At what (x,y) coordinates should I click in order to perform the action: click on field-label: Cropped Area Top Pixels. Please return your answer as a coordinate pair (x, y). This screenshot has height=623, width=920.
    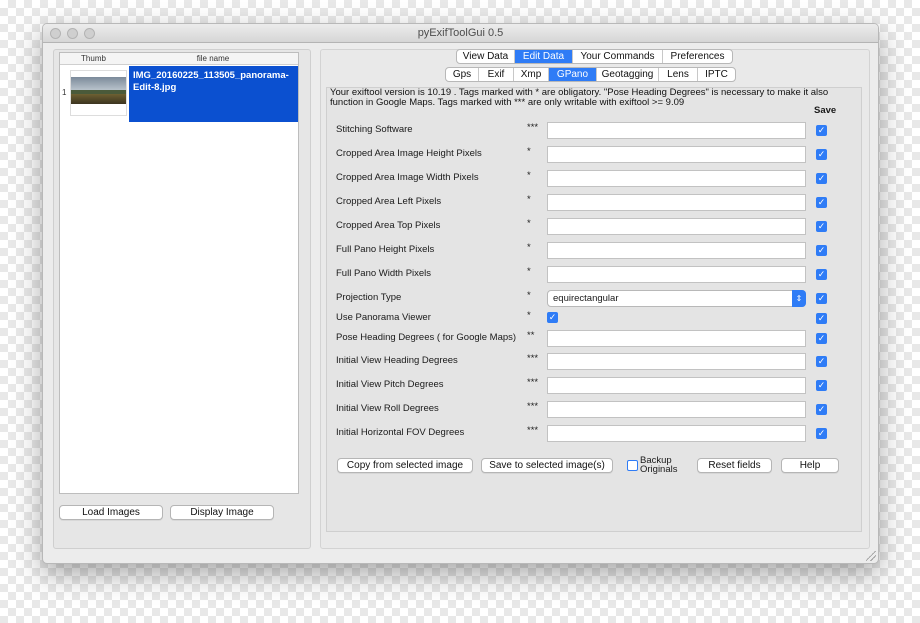
    Looking at the image, I should click on (388, 225).